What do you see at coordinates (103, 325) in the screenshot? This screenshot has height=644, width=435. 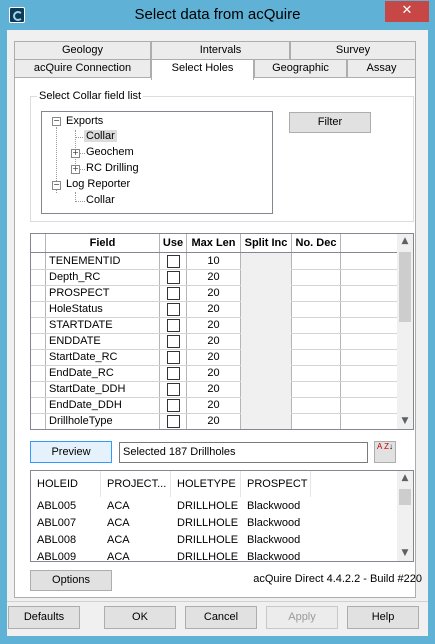 I see `field-cell: STARTDATE` at bounding box center [103, 325].